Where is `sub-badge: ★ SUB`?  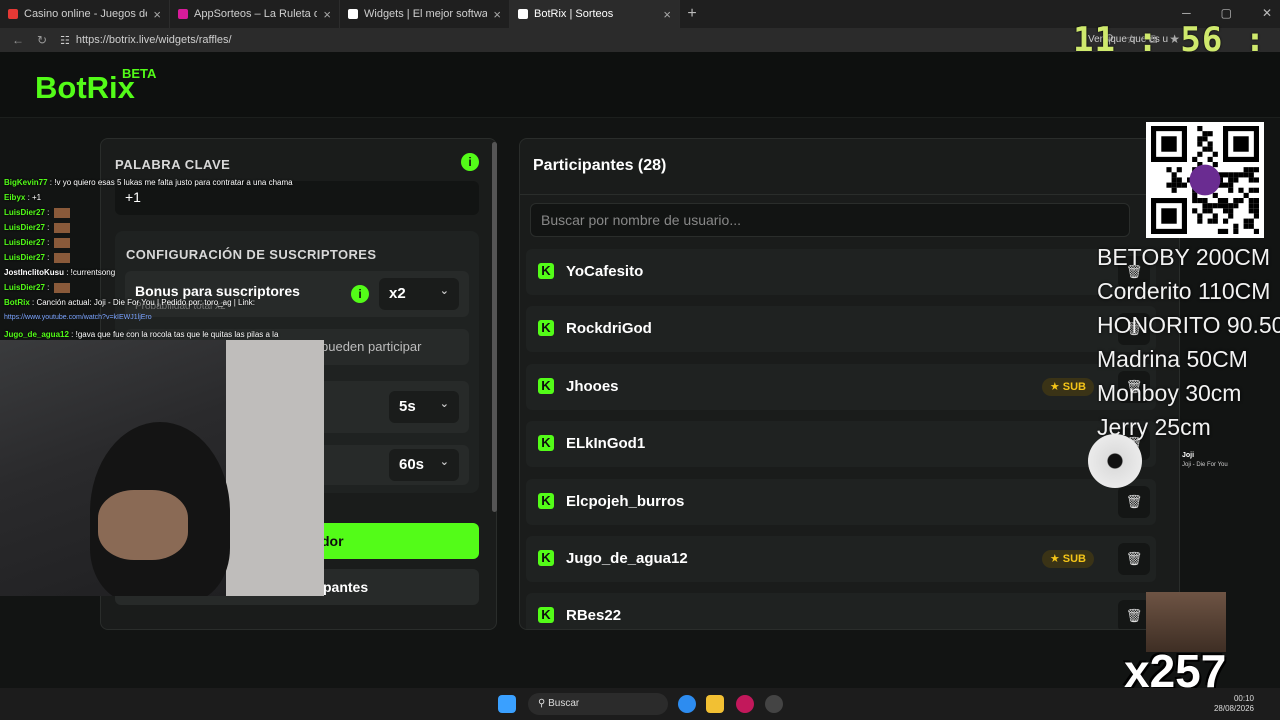 sub-badge: ★ SUB is located at coordinates (1067, 559).